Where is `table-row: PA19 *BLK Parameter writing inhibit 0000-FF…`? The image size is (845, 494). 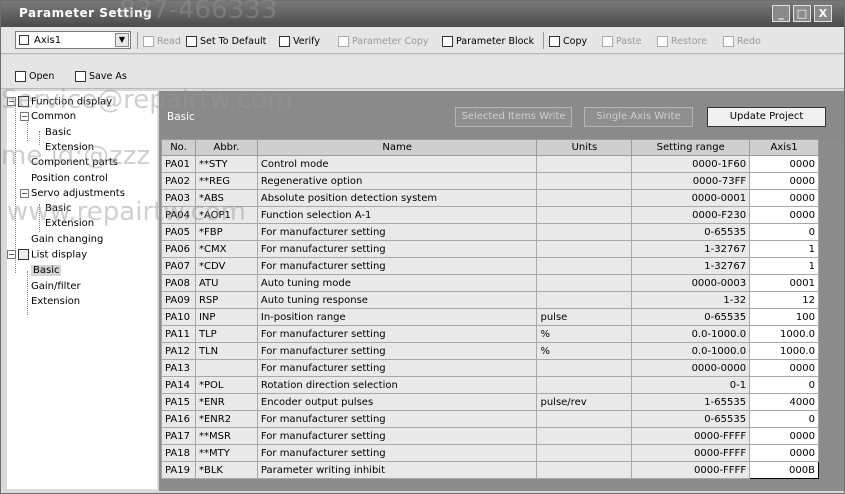 table-row: PA19 *BLK Parameter writing inhibit 0000-FF… is located at coordinates (490, 470).